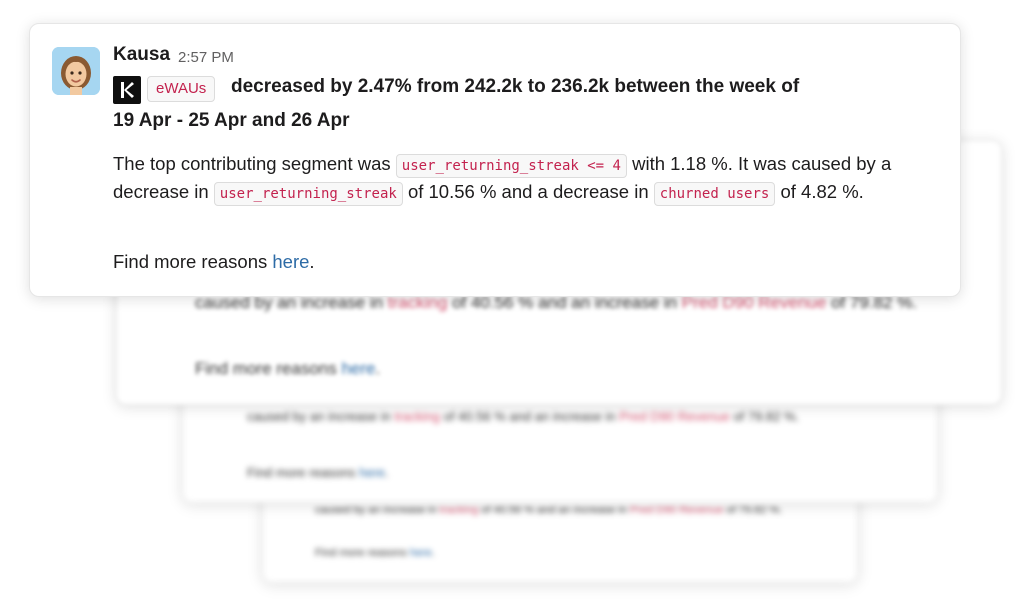 The height and width of the screenshot is (599, 1027). I want to click on headline-line-2: 19 Apr - 25 Apr and 26 Apr, so click(231, 120).